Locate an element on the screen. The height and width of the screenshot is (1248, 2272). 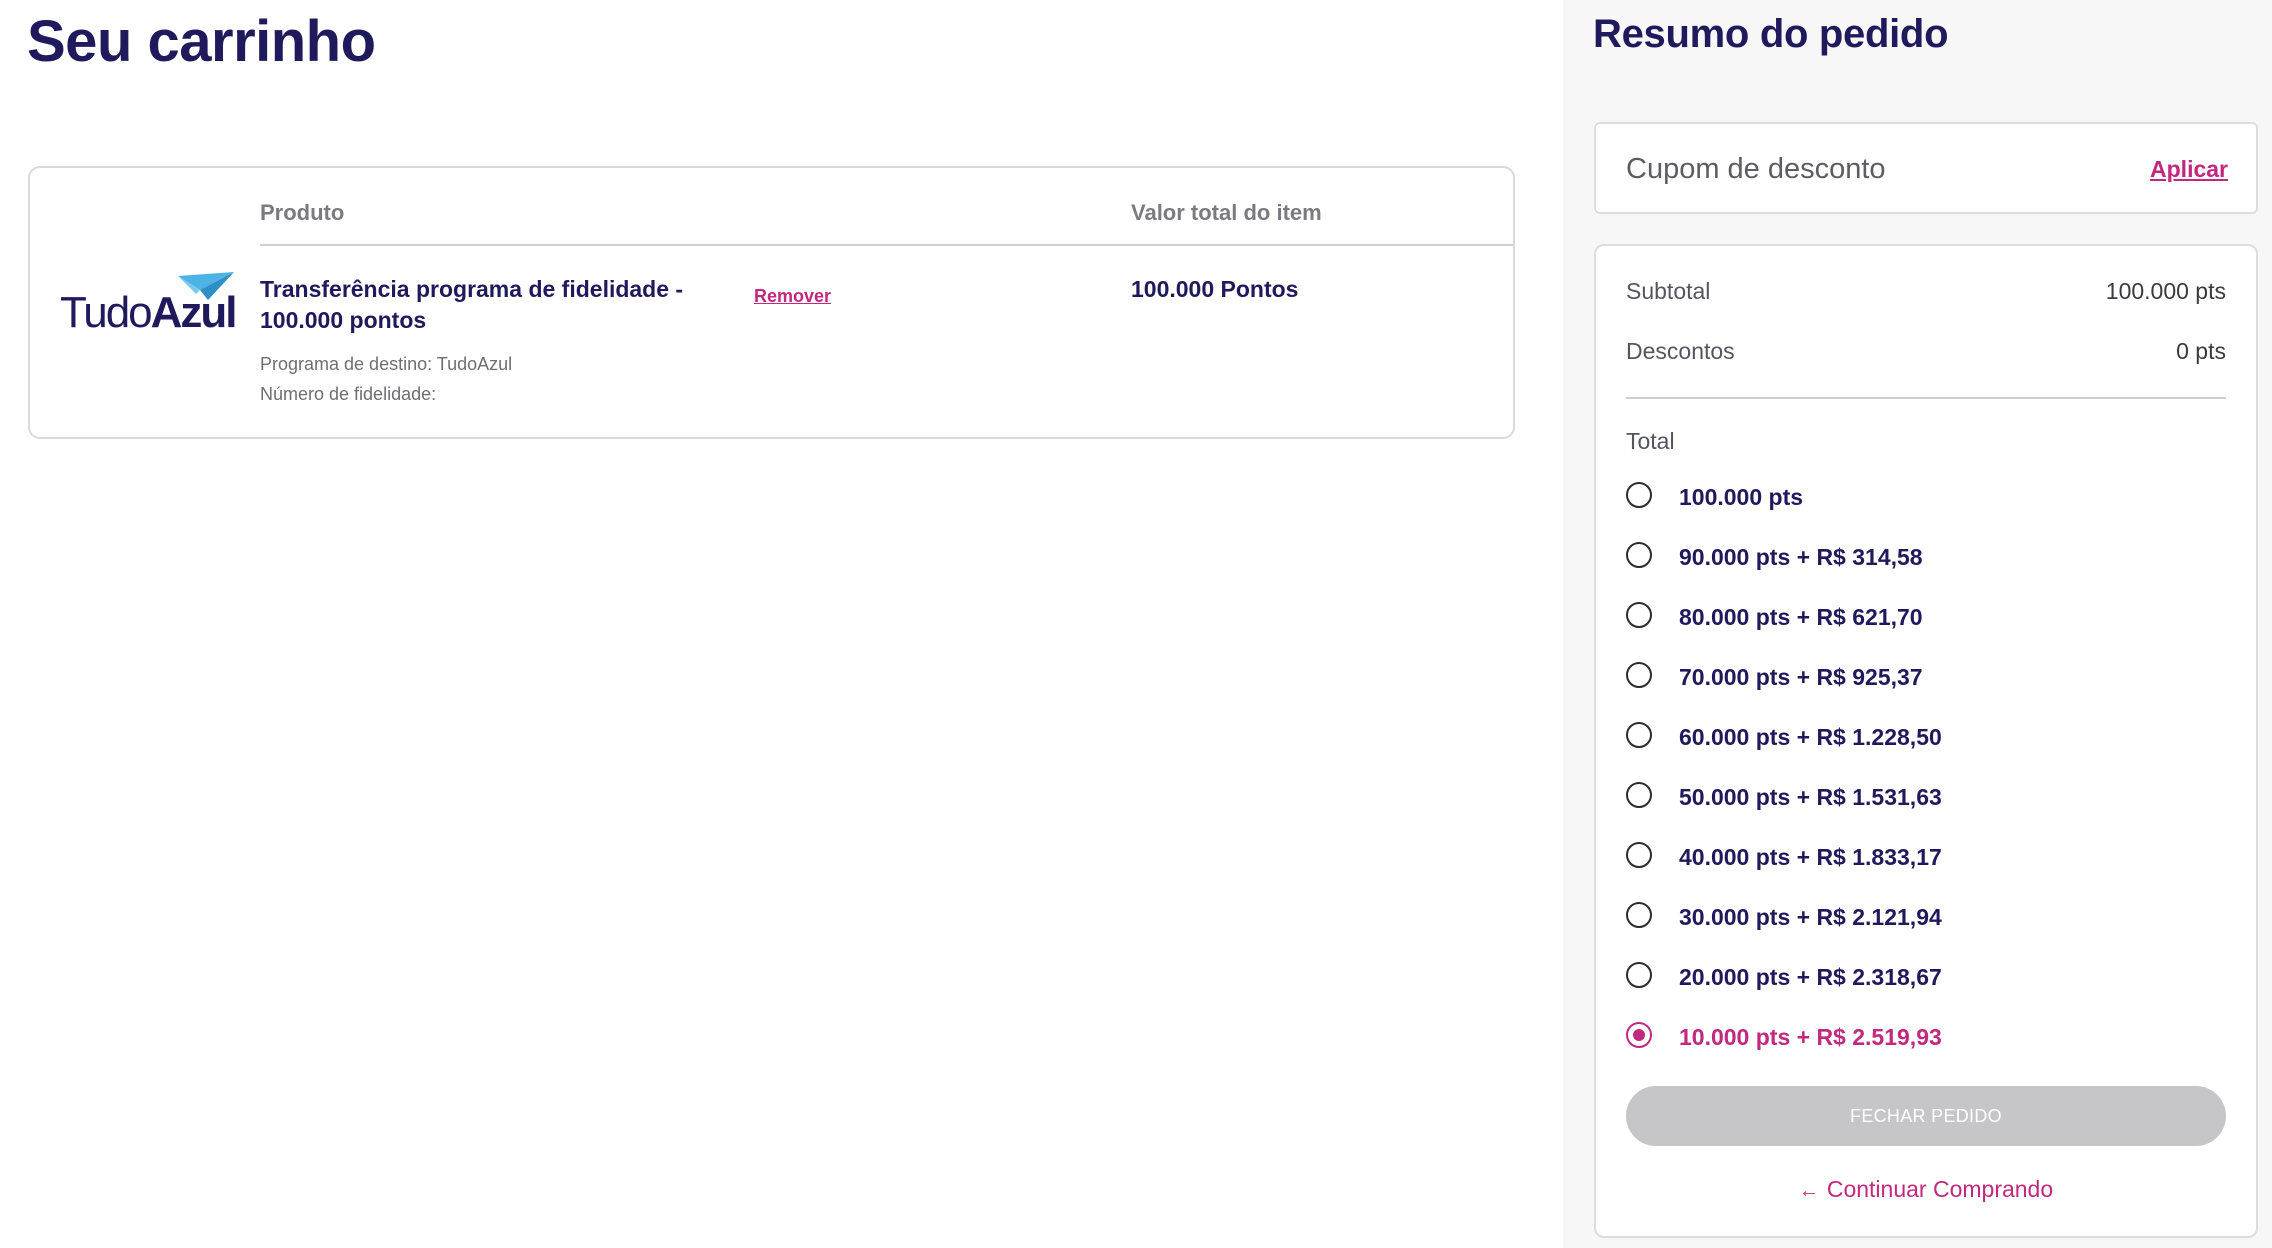
payment-option-label: 90.000 pts + R$ 314,58 is located at coordinates (1801, 557).